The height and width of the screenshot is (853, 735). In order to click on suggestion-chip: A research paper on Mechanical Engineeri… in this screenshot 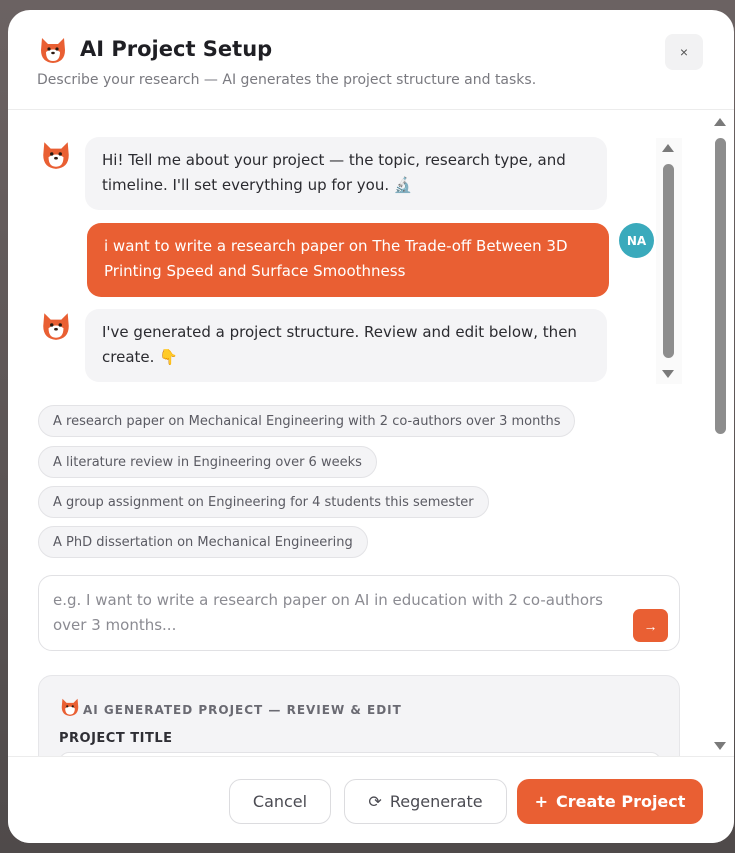, I will do `click(307, 421)`.